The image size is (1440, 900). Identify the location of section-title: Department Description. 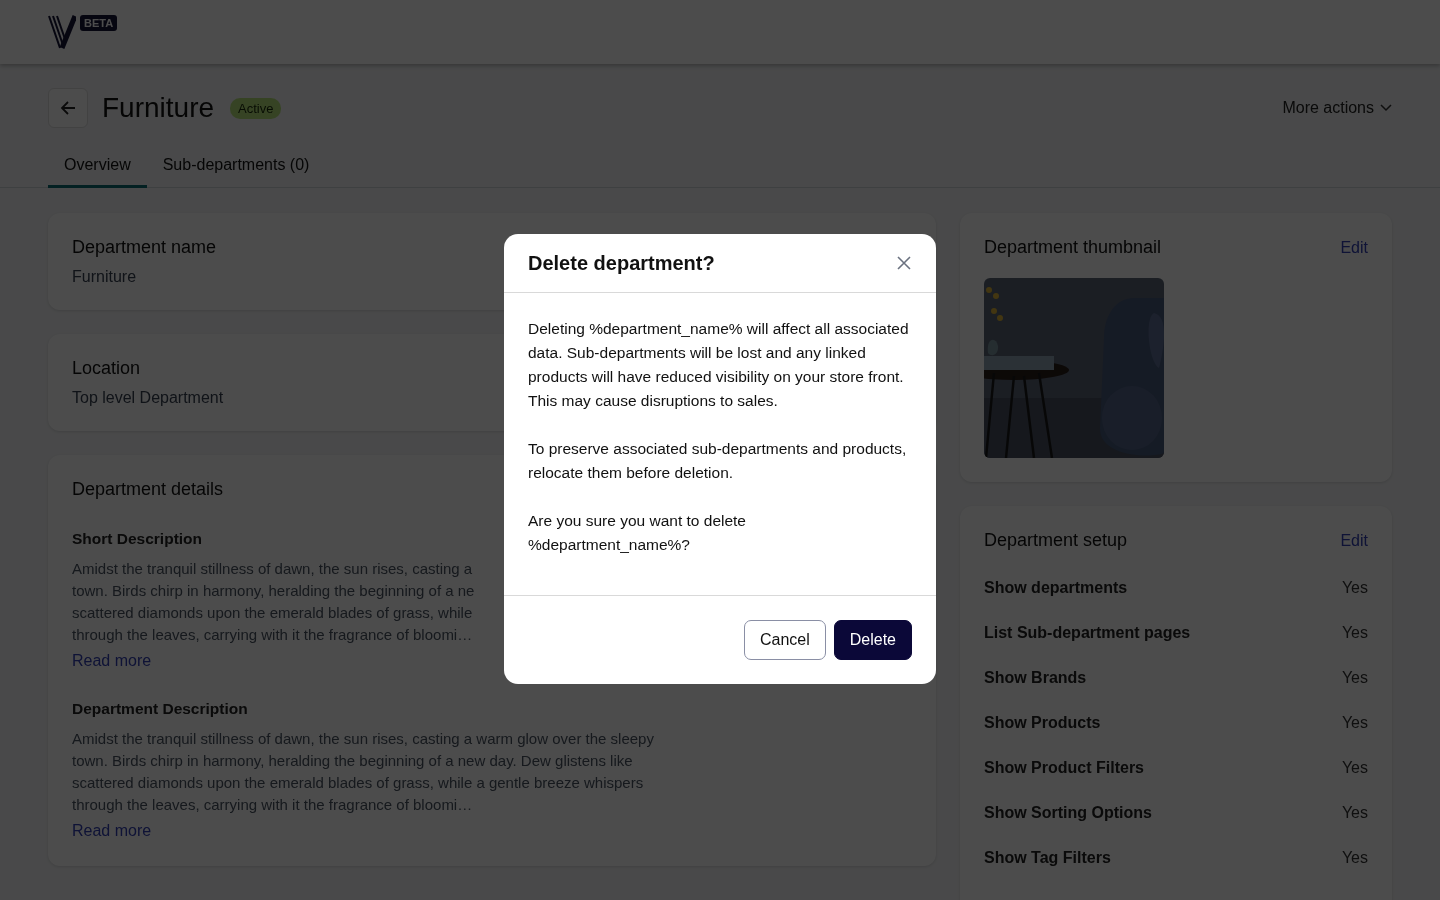
(160, 709).